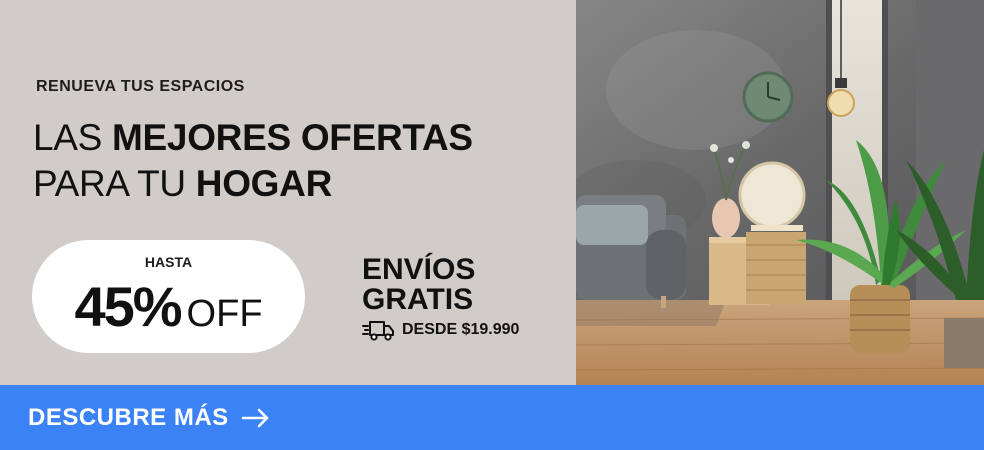 The width and height of the screenshot is (984, 450). Describe the element at coordinates (419, 269) in the screenshot. I see `shipping-line-1: ENVÍOS` at that location.